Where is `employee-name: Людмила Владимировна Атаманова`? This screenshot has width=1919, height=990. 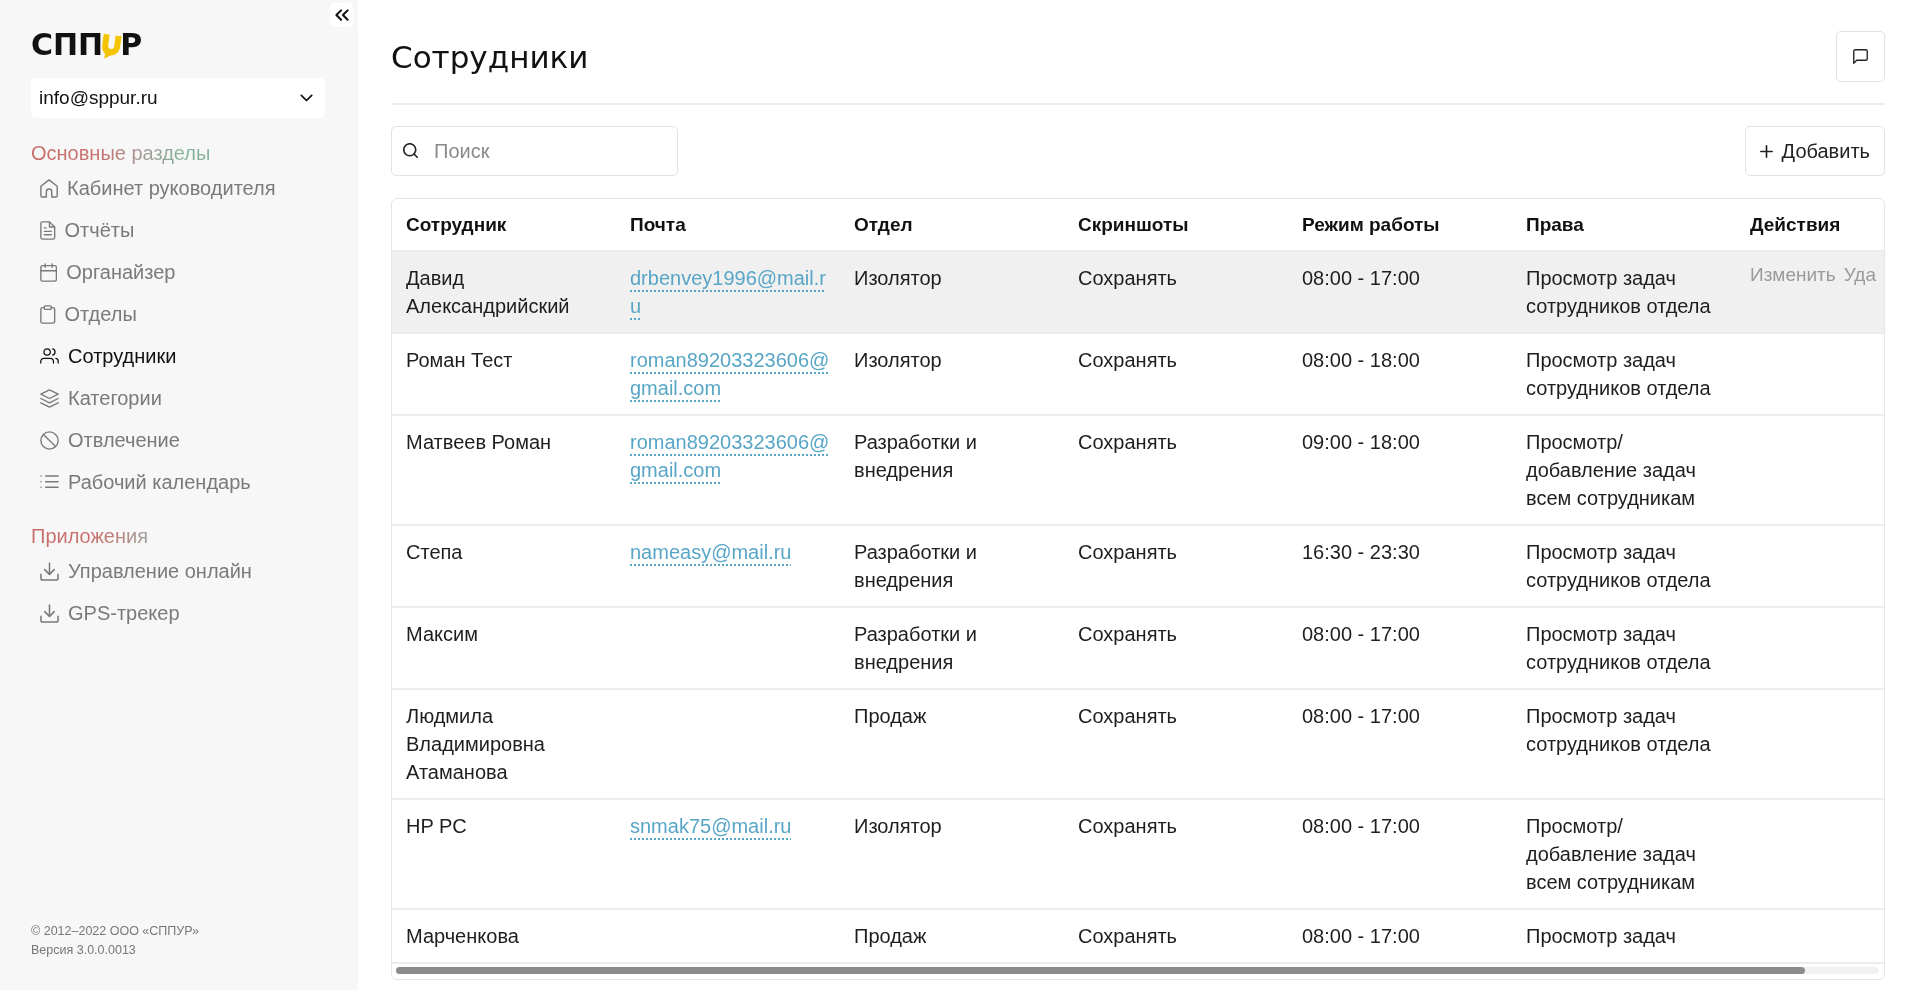 employee-name: Людмила Владимировна Атаманова is located at coordinates (475, 744).